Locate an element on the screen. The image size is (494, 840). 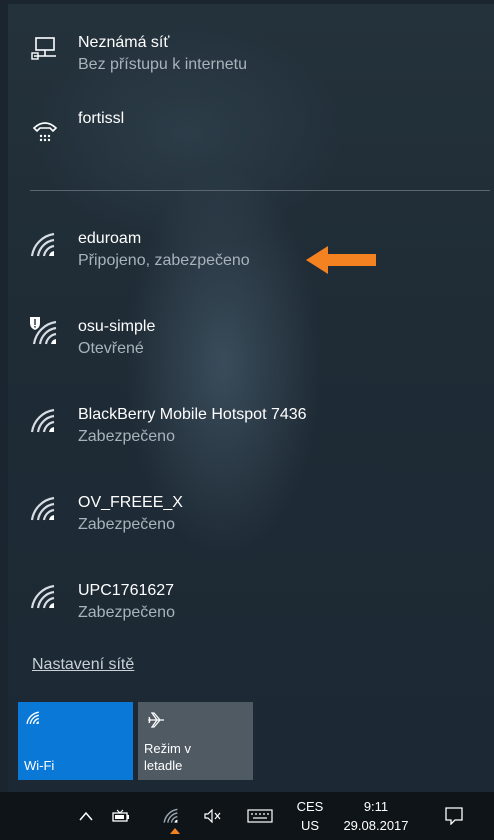
keyboard-icon is located at coordinates (260, 816).